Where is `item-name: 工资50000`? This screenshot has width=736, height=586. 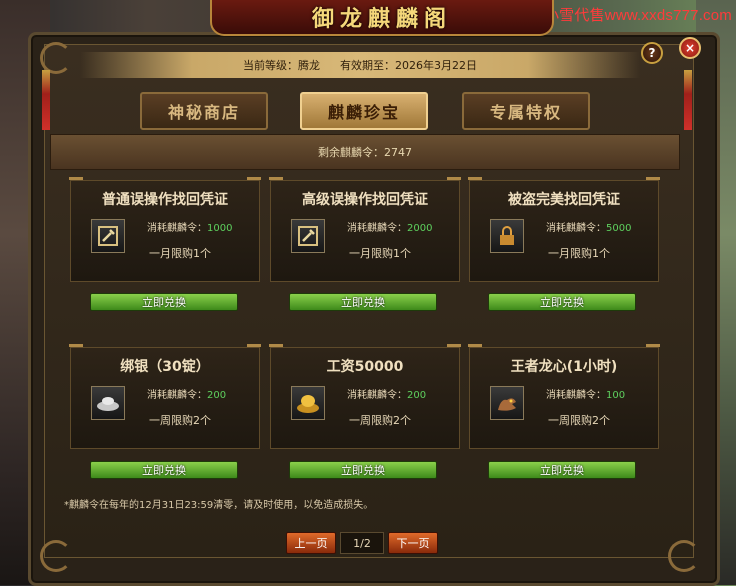
item-name: 工资50000 is located at coordinates (365, 367).